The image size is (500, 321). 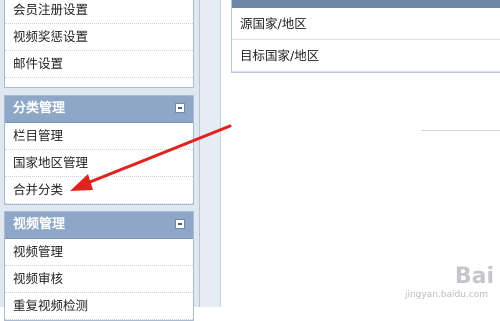 I want to click on settings-panel: 会员注册设置 视频奖惩设置 邮件设置, so click(x=99, y=44).